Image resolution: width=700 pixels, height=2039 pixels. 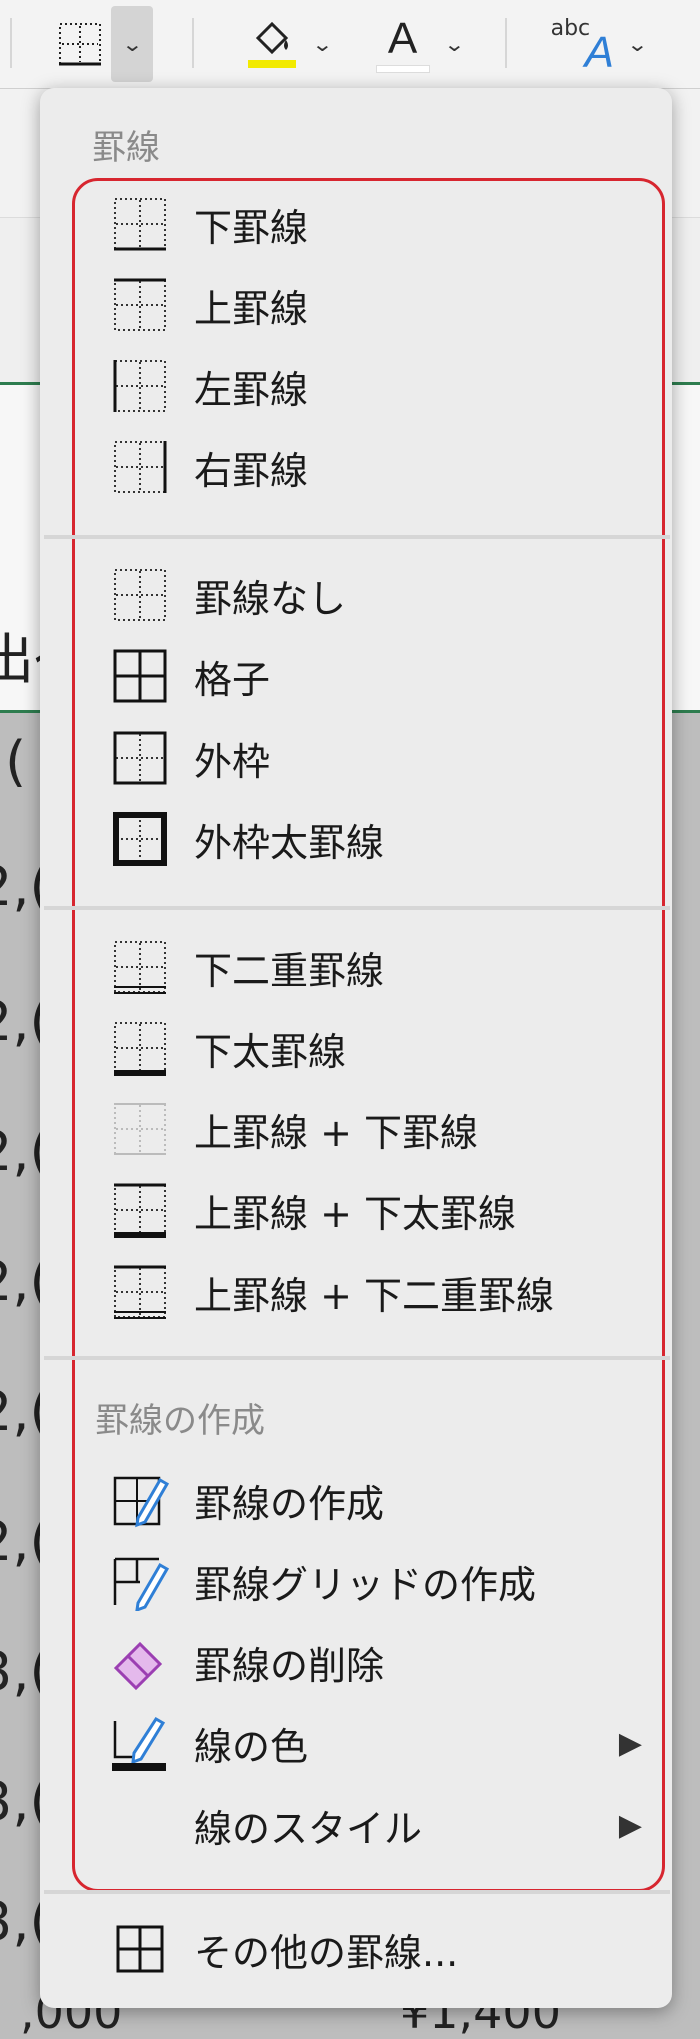 I want to click on menu-item-bottom-border: 下罫線, so click(x=380, y=224).